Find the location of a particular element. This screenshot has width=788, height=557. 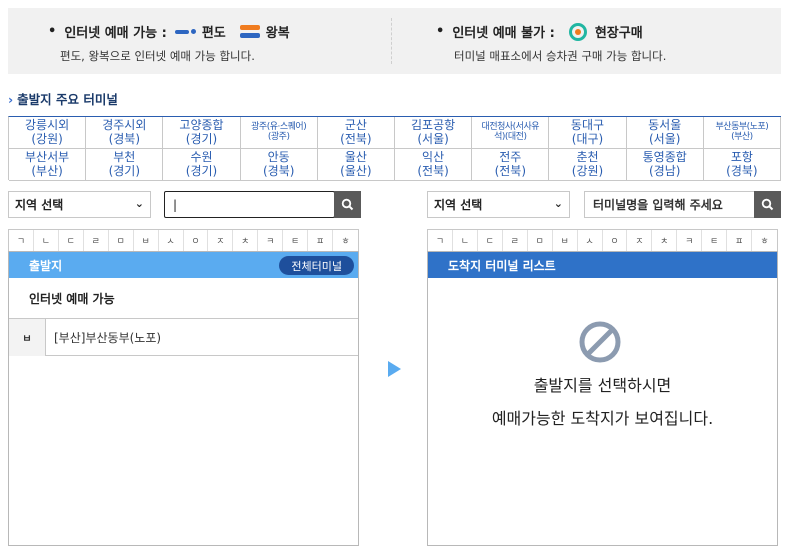

terminal-link: 안동 (경북) is located at coordinates (279, 165).